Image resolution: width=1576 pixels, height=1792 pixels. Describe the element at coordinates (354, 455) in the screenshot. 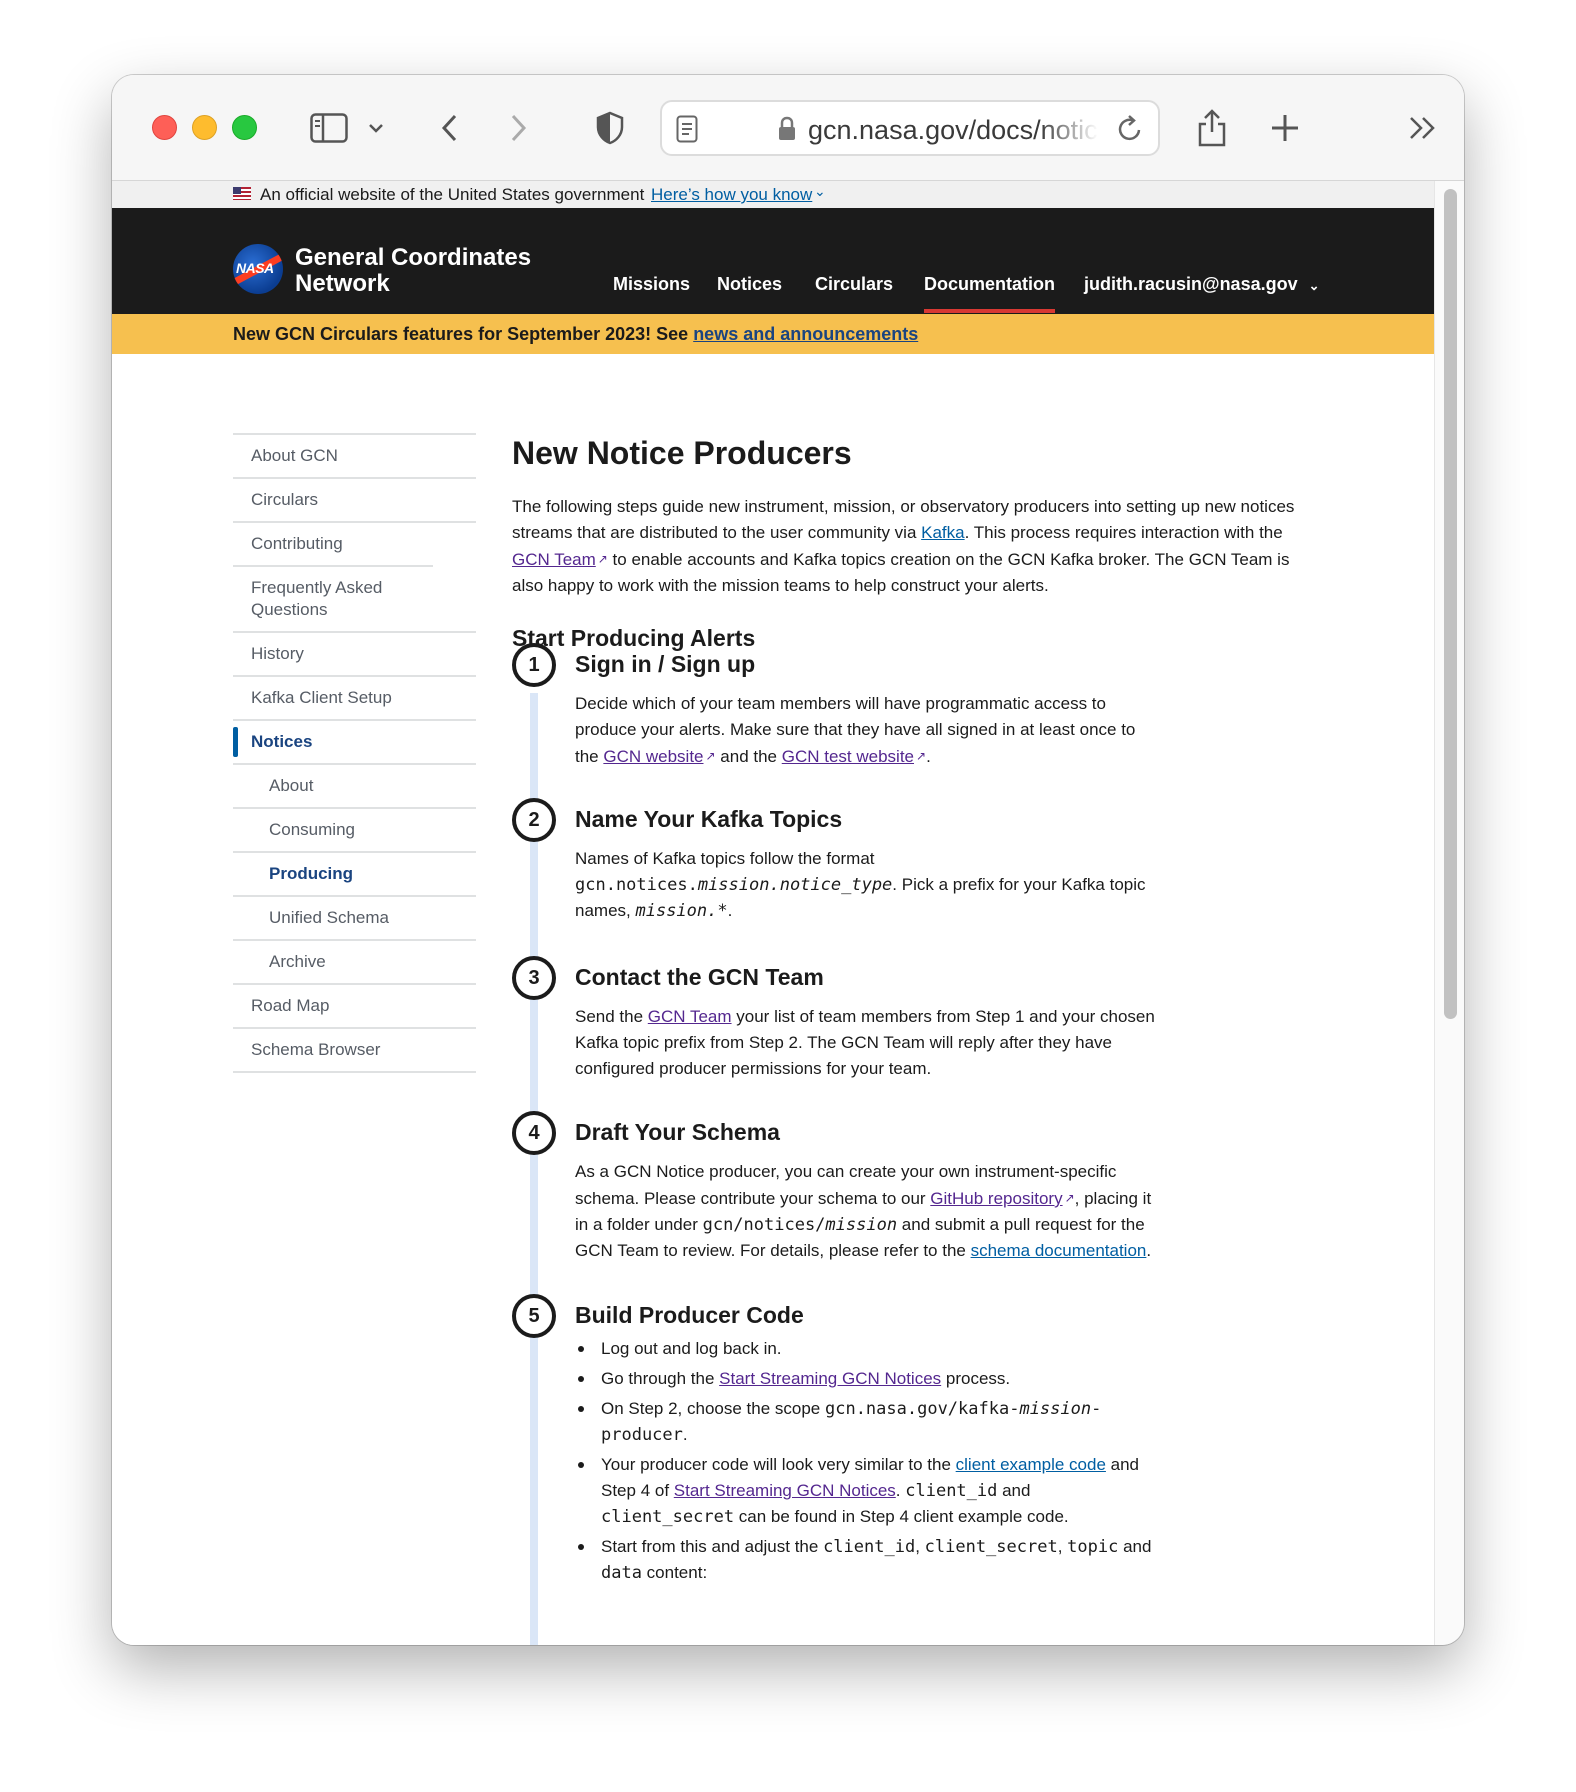

I see `sidebar-item-about-gcn: About GCN` at that location.